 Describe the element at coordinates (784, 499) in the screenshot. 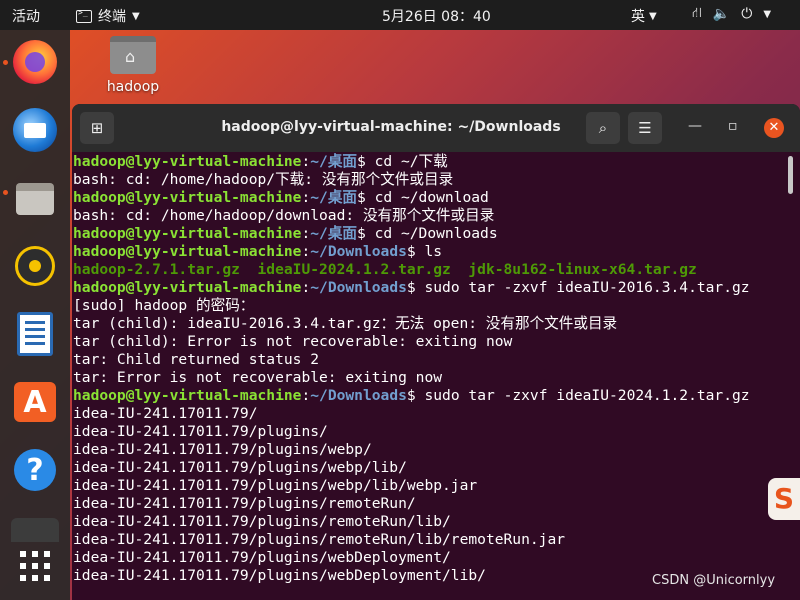

I see `sogou-input-icon: S` at that location.